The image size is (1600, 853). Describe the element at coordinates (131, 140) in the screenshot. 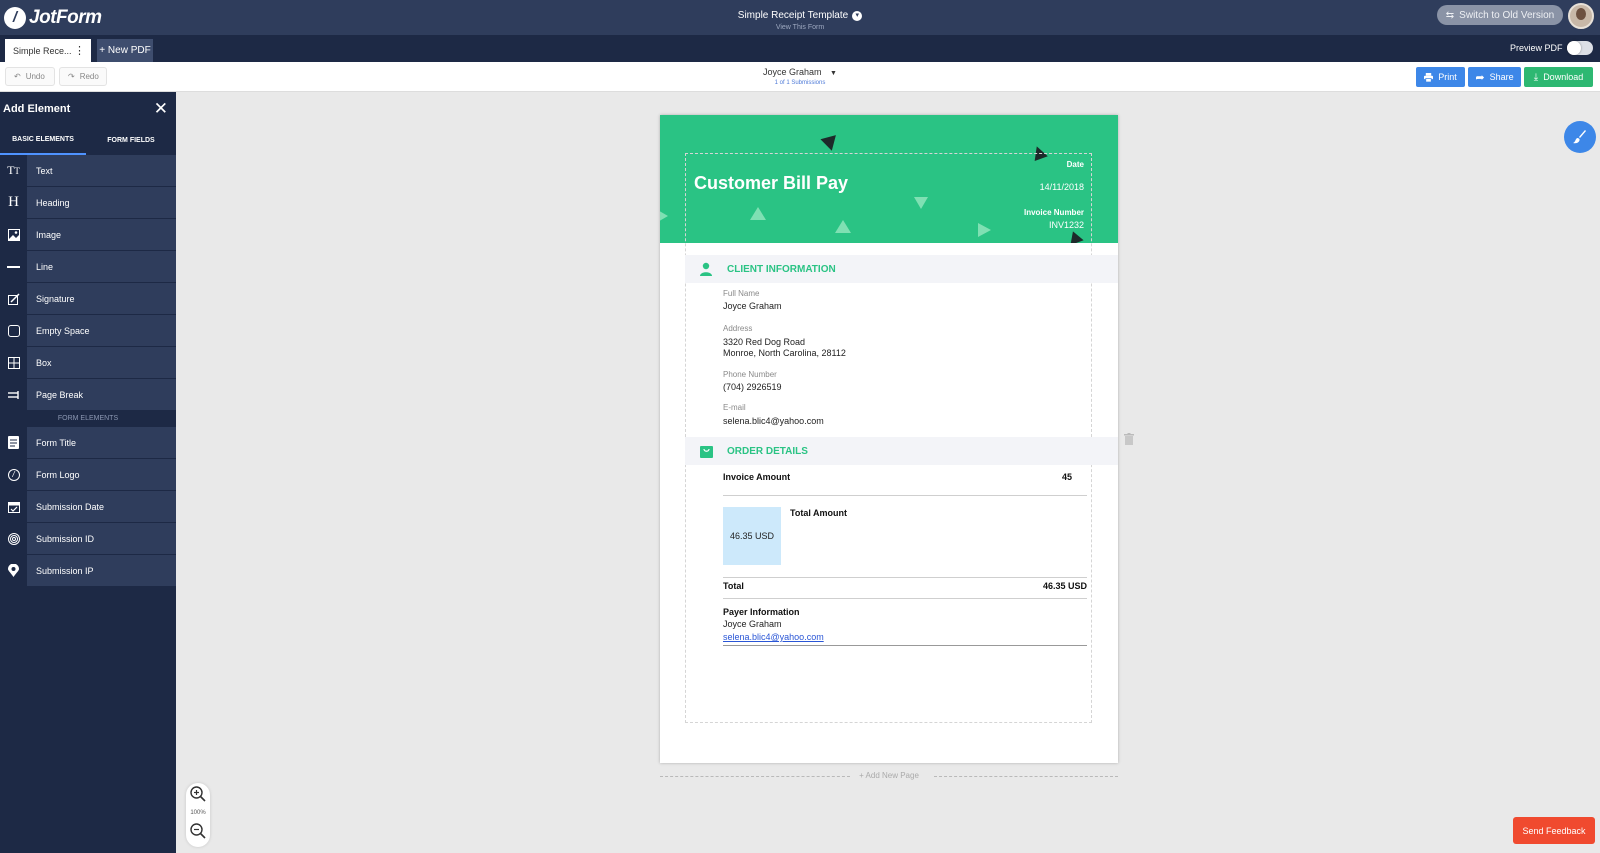

I see `tab-form-fields: FORM FIELDS` at that location.